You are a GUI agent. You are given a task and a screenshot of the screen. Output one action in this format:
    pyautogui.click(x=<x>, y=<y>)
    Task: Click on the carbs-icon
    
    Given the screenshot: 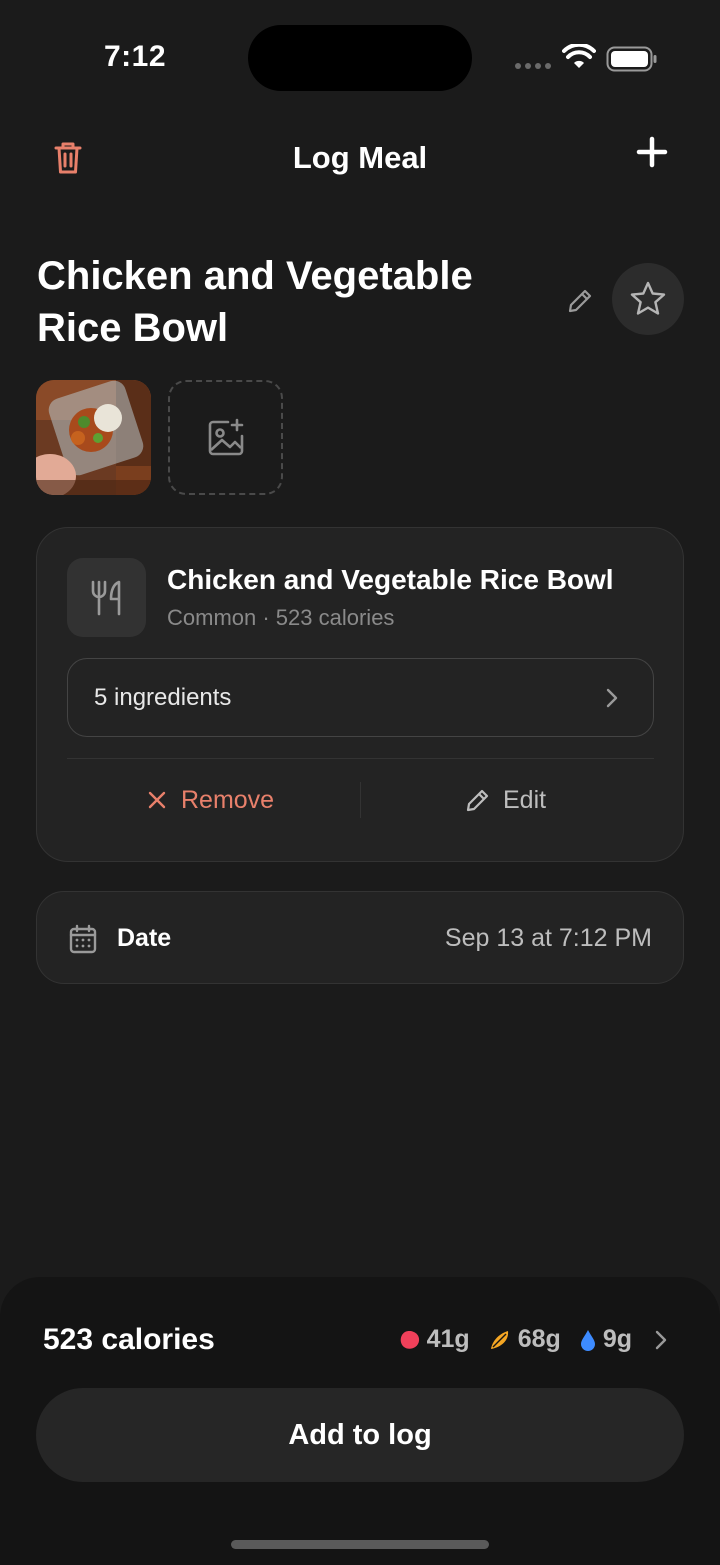 What is the action you would take?
    pyautogui.click(x=499, y=1339)
    